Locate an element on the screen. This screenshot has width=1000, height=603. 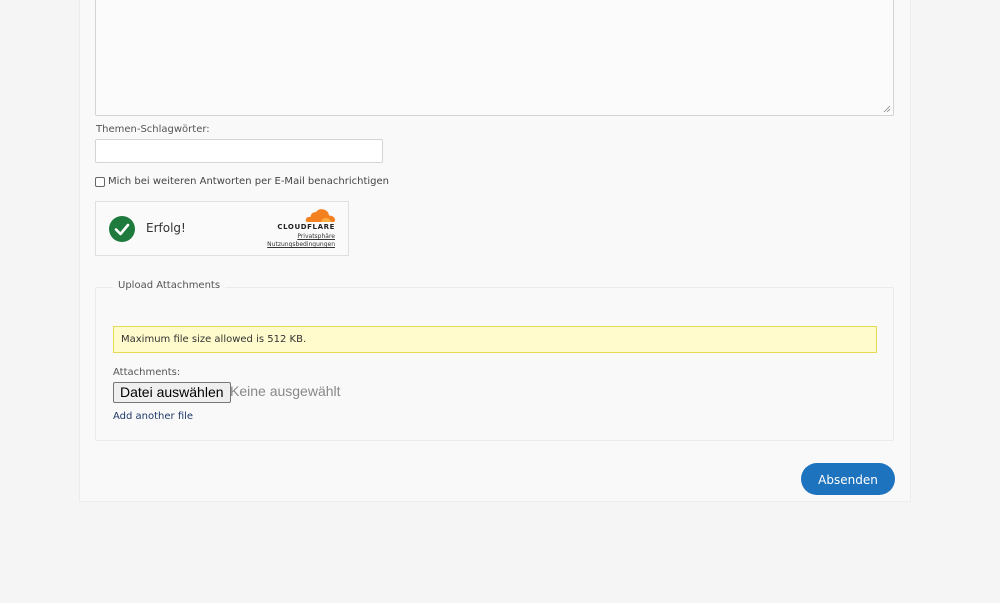
cloudflare-wordmark: CLOUDFLARE is located at coordinates (306, 227).